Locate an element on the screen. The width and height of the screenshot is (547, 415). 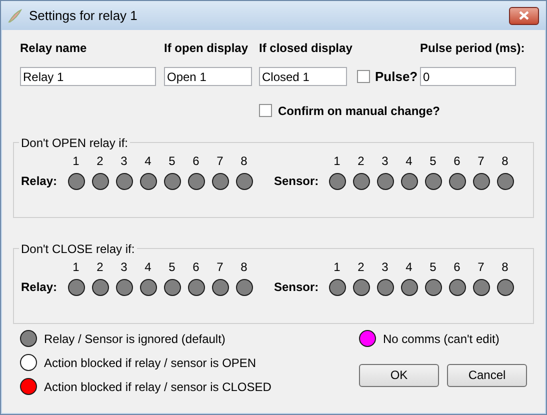
group-title: Don't CLOSE relay if: is located at coordinates (78, 249).